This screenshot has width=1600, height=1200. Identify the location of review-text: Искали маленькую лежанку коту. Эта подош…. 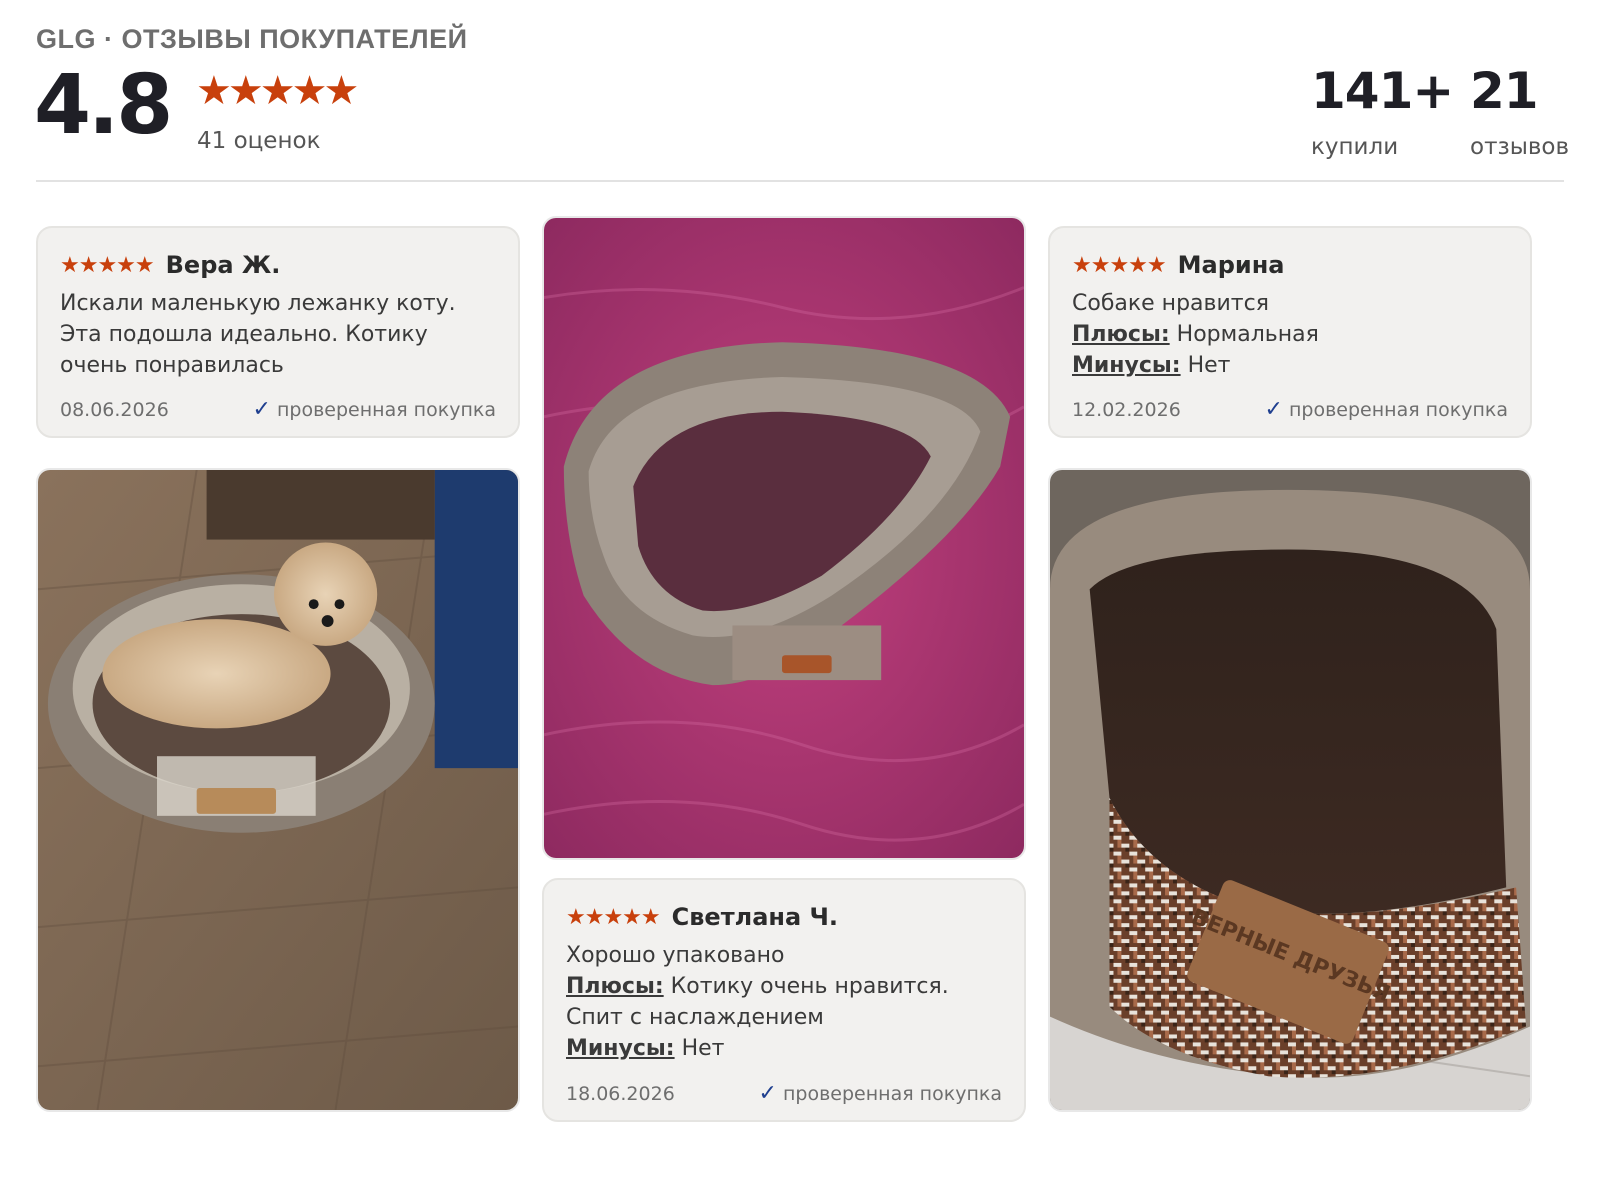
(258, 334).